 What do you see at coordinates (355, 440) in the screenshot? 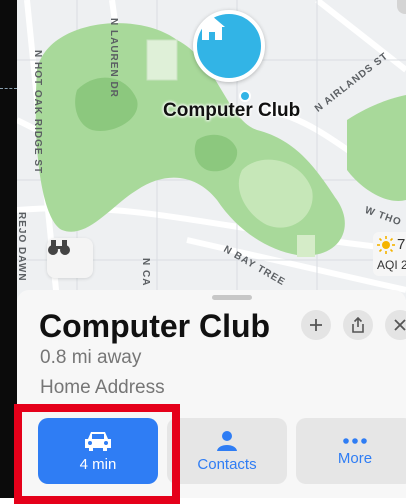
I see `ellipsis-icon` at bounding box center [355, 440].